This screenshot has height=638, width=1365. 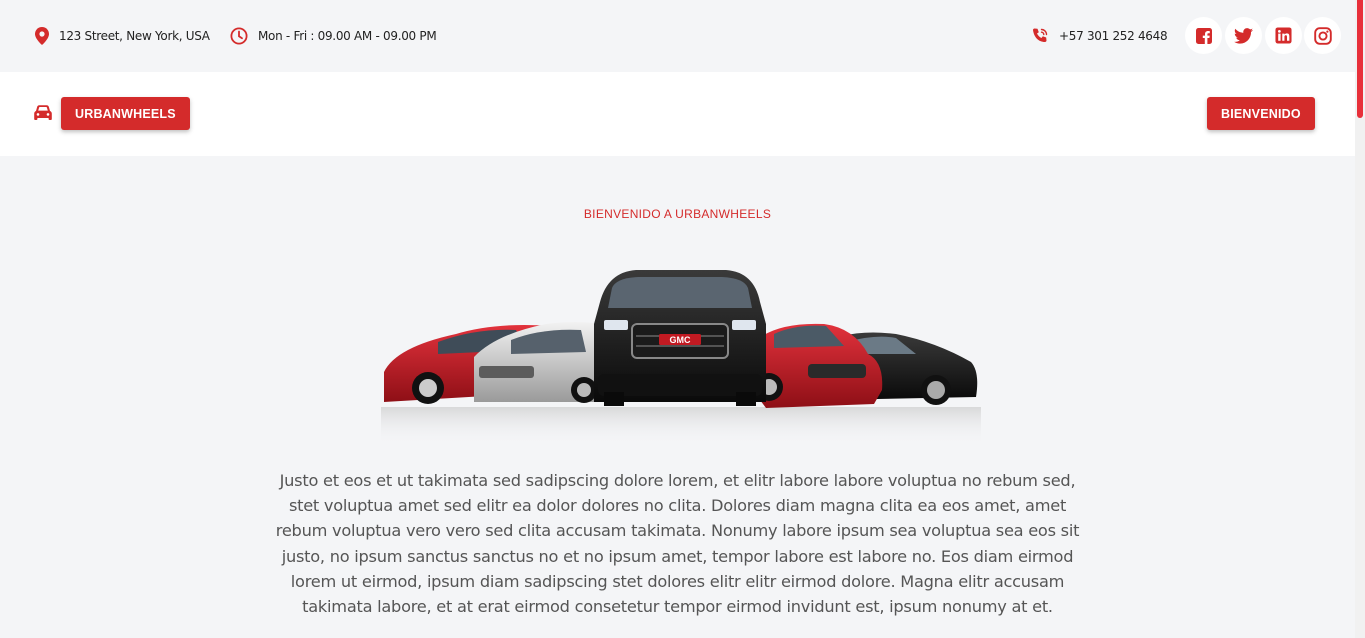 What do you see at coordinates (239, 36) in the screenshot?
I see `clock-icon` at bounding box center [239, 36].